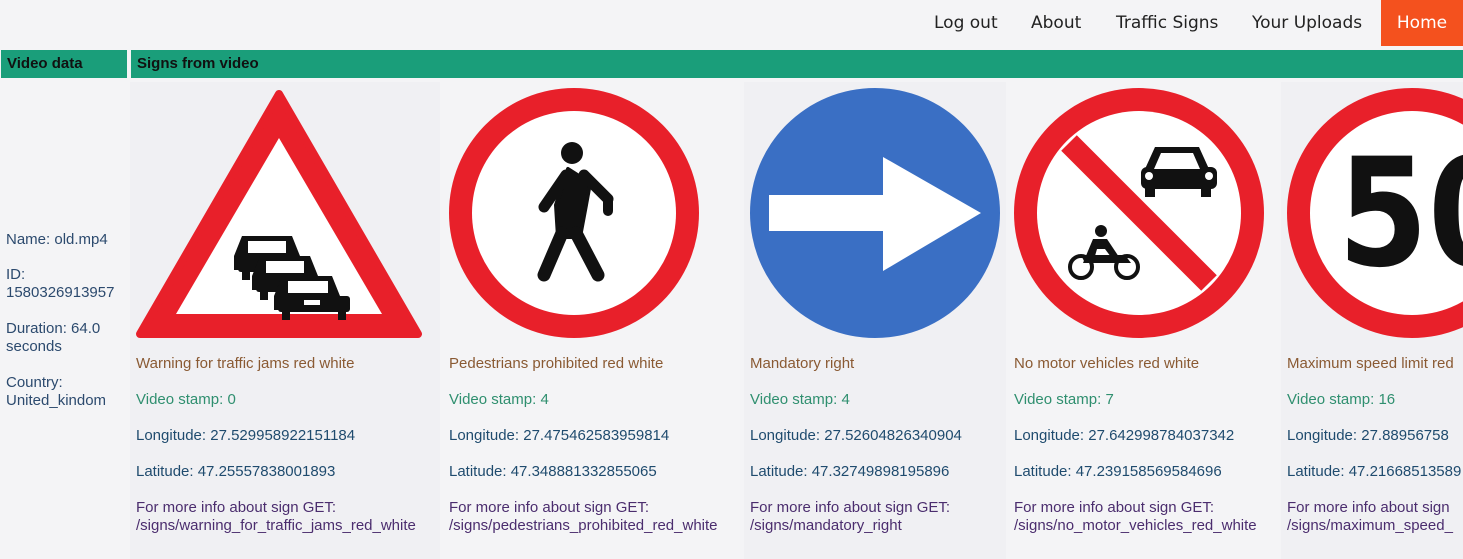  I want to click on nav-your-uploads: Your Uploads, so click(1307, 23).